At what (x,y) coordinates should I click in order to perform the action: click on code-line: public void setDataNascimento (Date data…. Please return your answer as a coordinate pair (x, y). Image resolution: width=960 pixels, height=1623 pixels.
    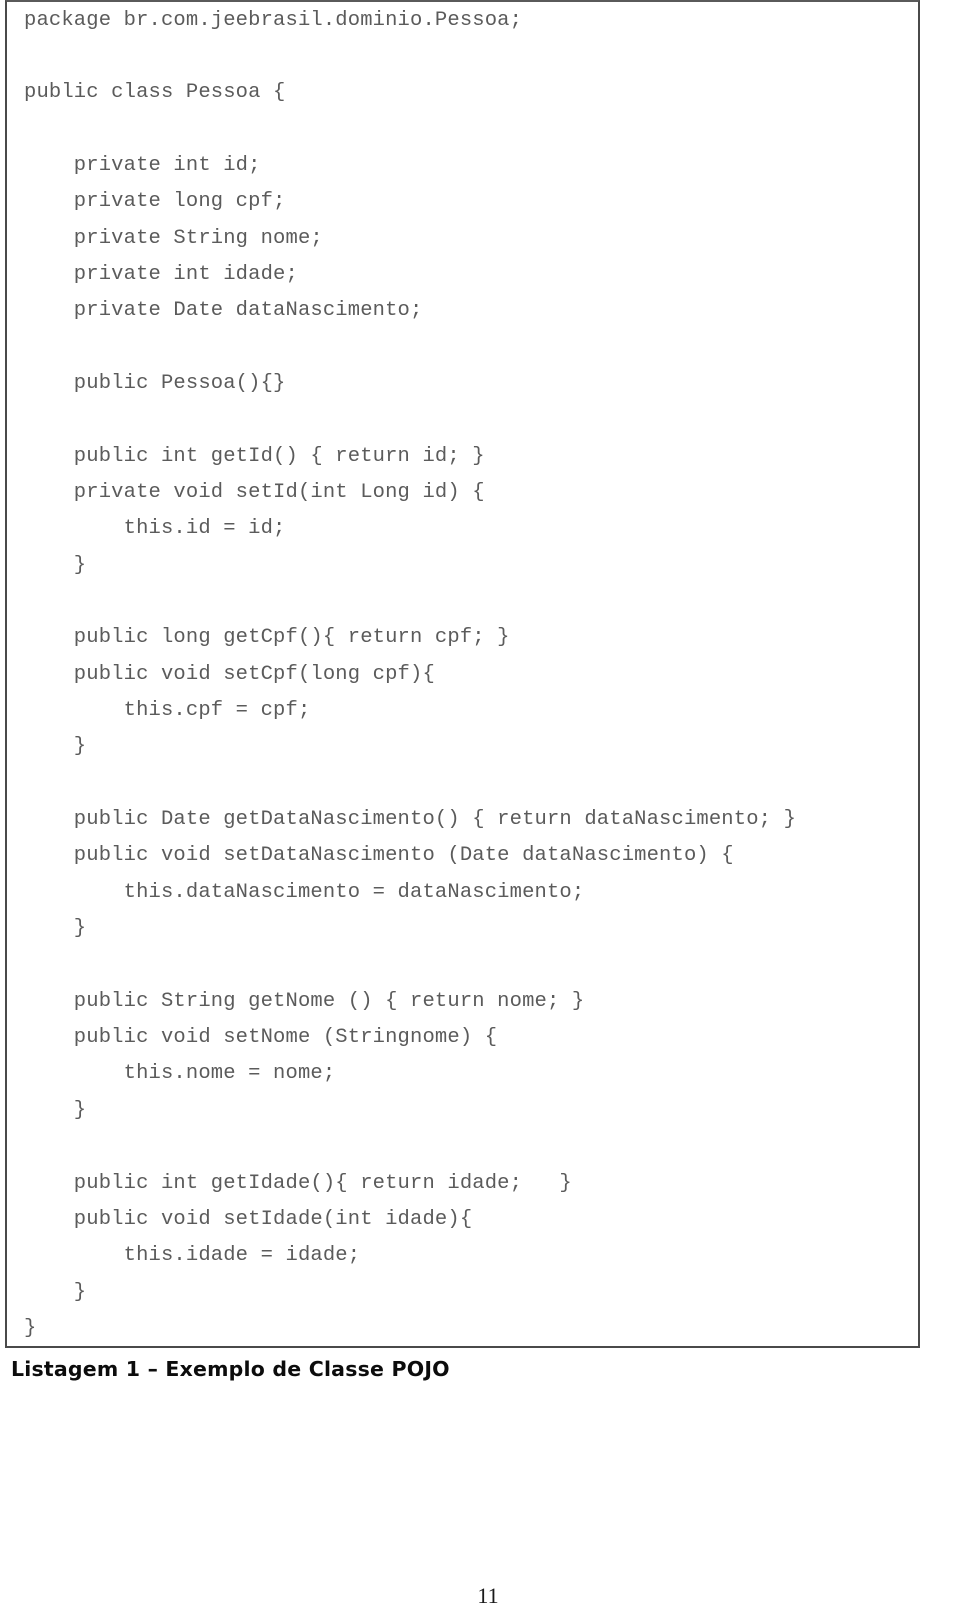
    Looking at the image, I should click on (379, 856).